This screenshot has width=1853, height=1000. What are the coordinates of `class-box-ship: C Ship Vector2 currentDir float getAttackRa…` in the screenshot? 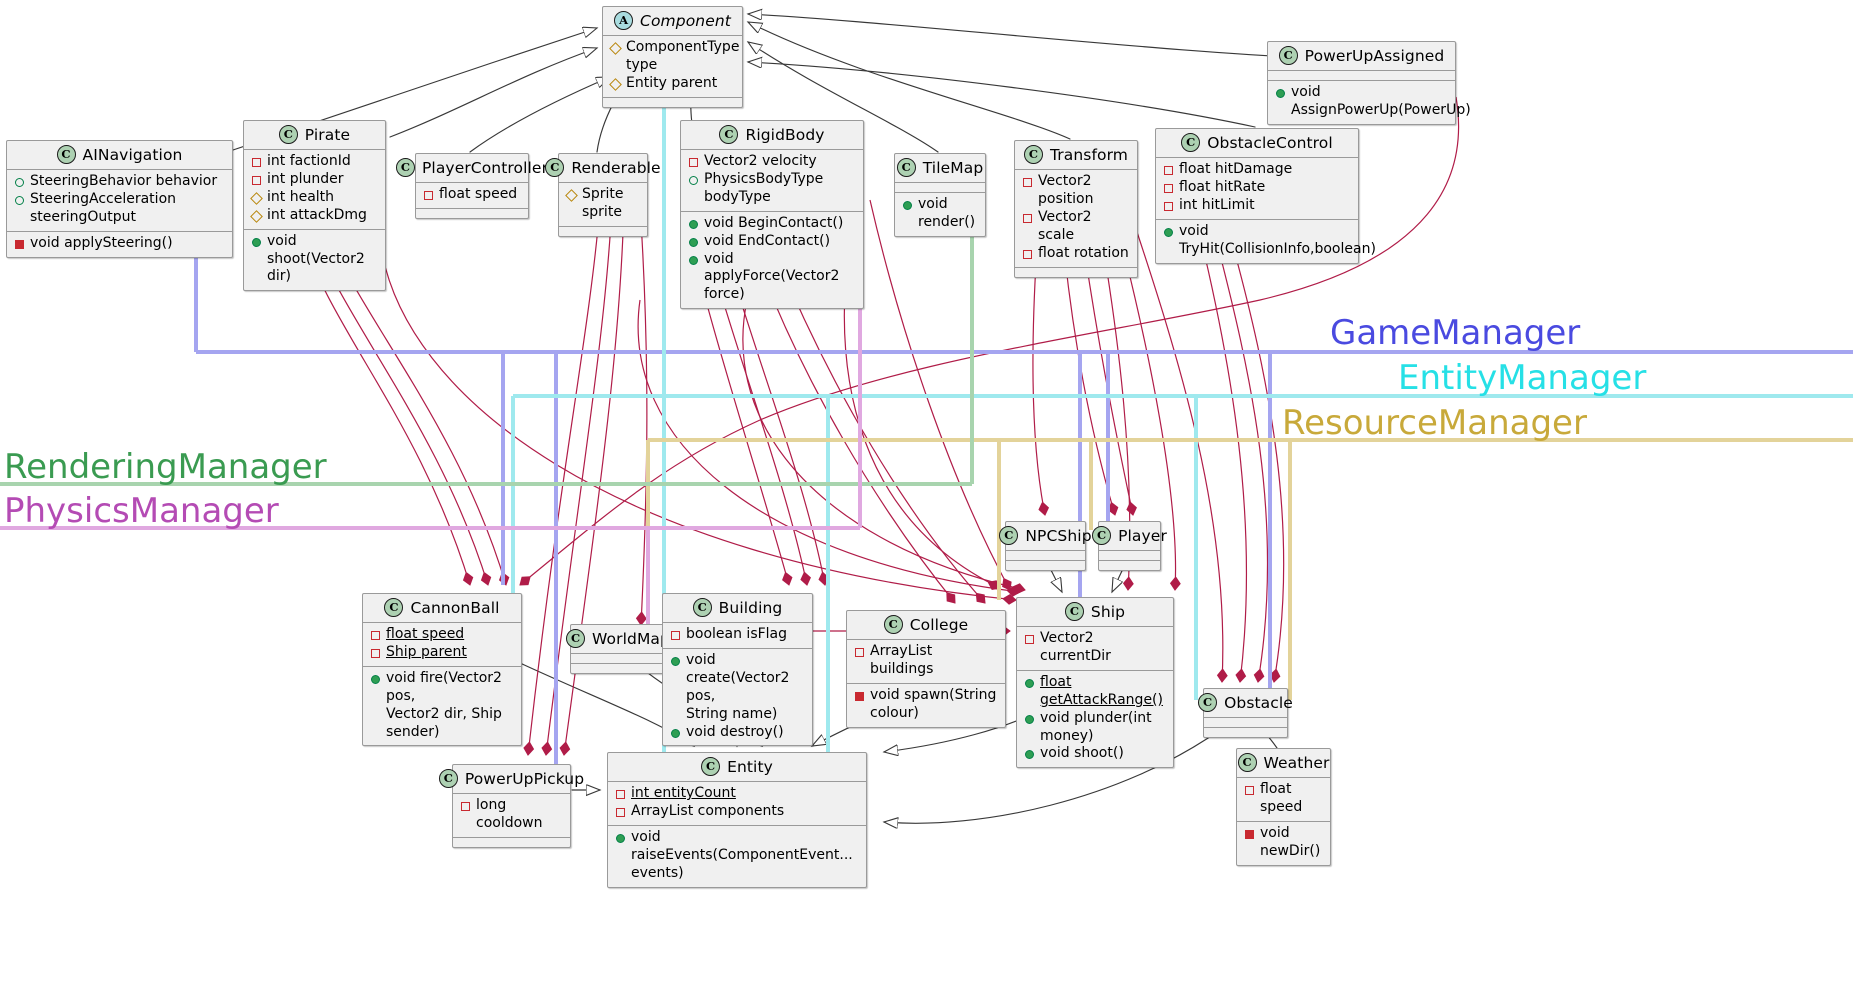 It's located at (1095, 683).